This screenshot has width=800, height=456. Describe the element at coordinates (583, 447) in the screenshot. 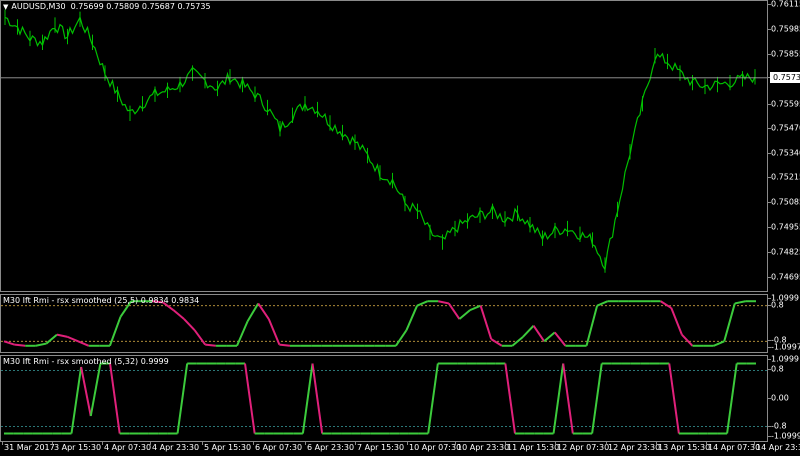

I see `time-axis-label: 12 Apr 07:30` at that location.